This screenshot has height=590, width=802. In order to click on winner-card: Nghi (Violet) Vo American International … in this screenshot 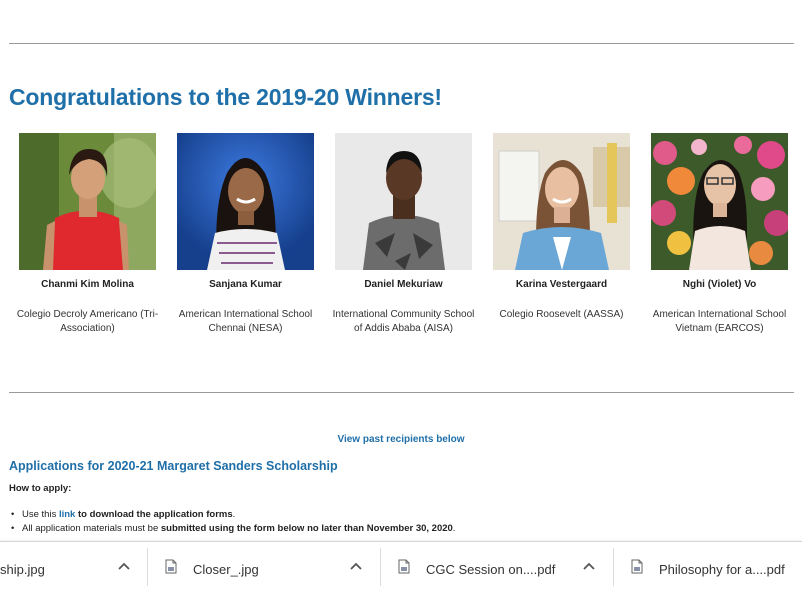, I will do `click(719, 234)`.